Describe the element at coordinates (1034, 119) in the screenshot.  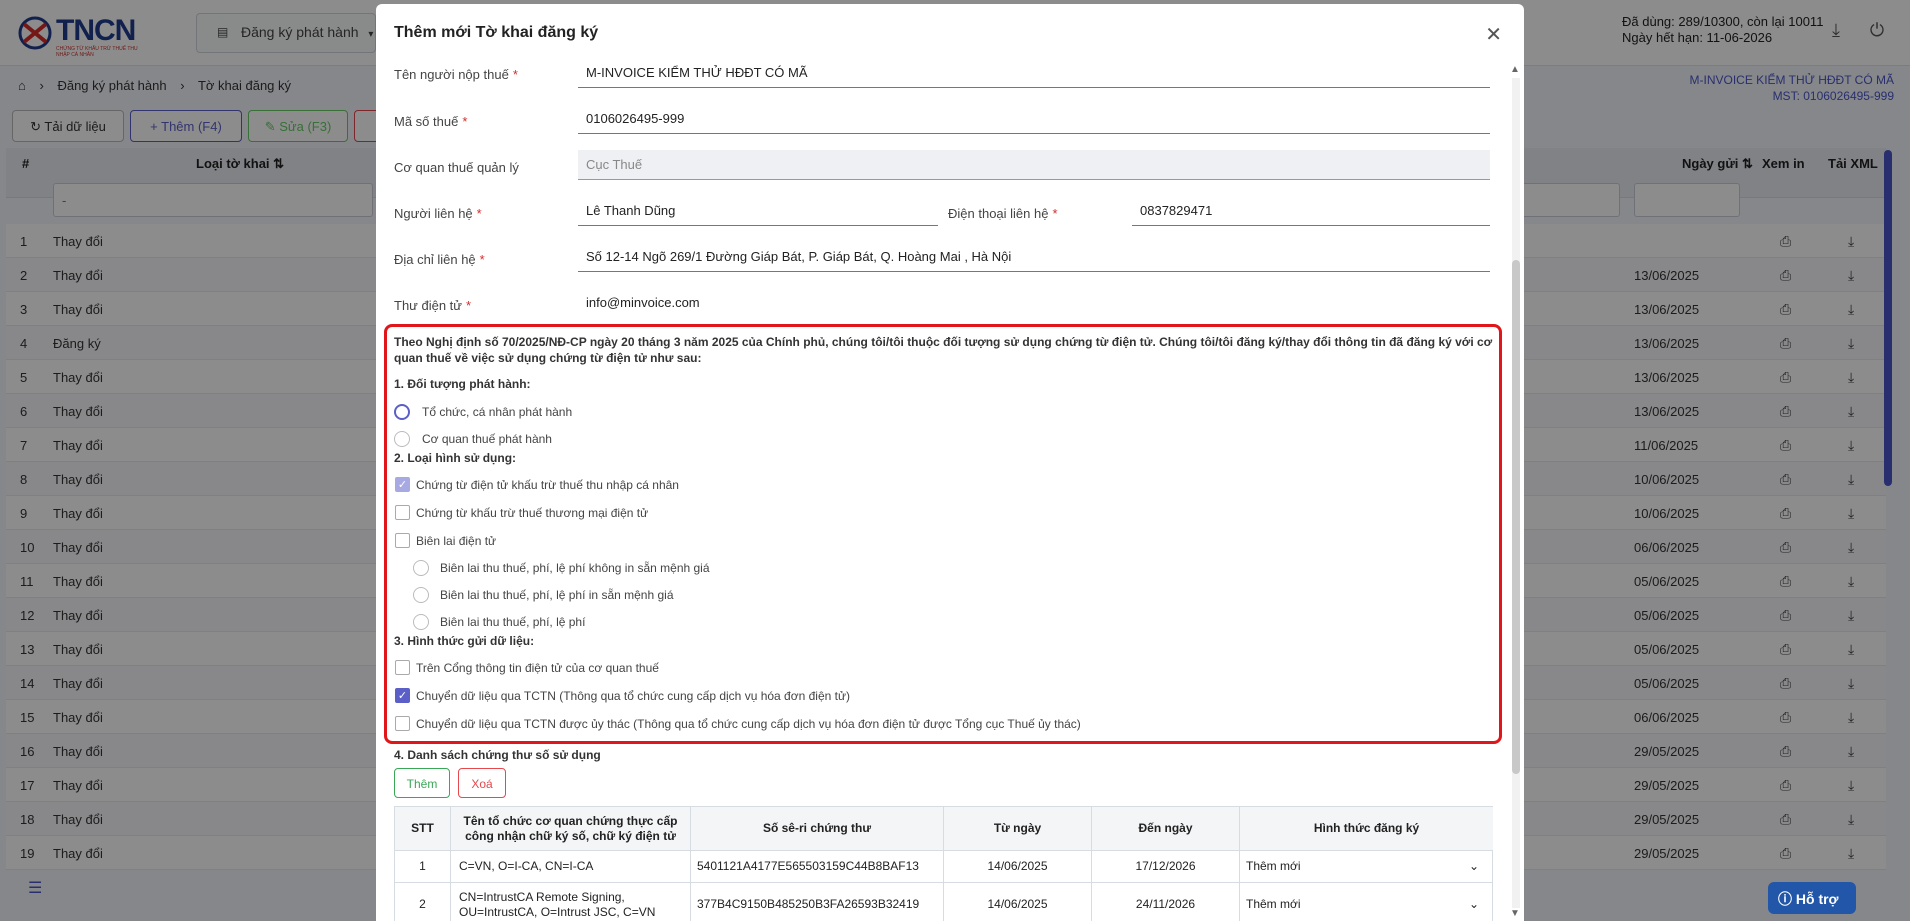
I see `taxcode-field: 0106026495-999` at that location.